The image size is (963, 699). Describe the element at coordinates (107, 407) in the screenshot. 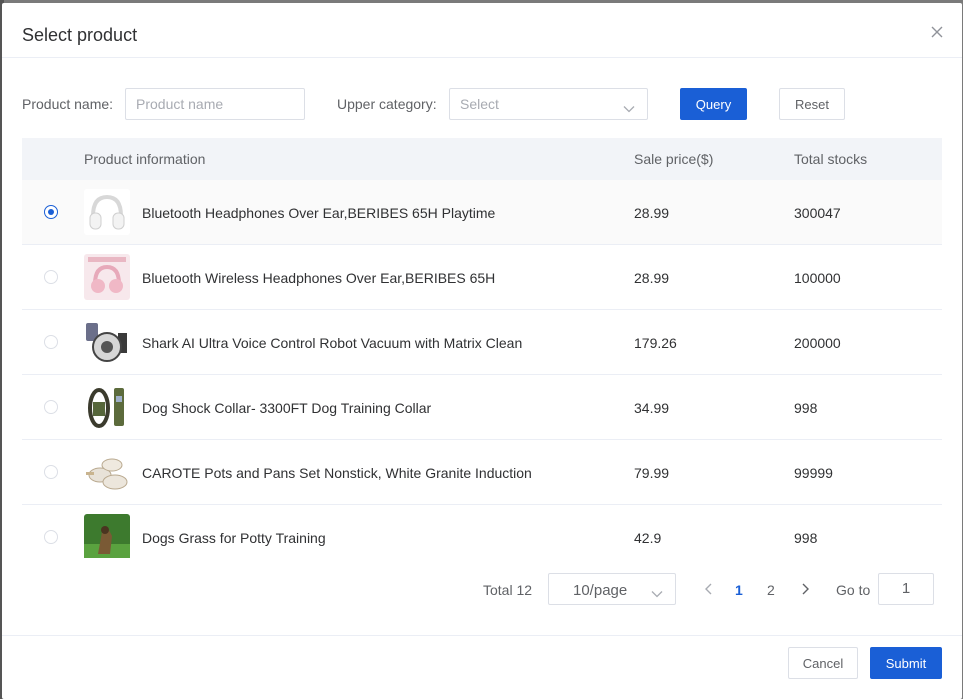

I see `dog-collar-image` at that location.